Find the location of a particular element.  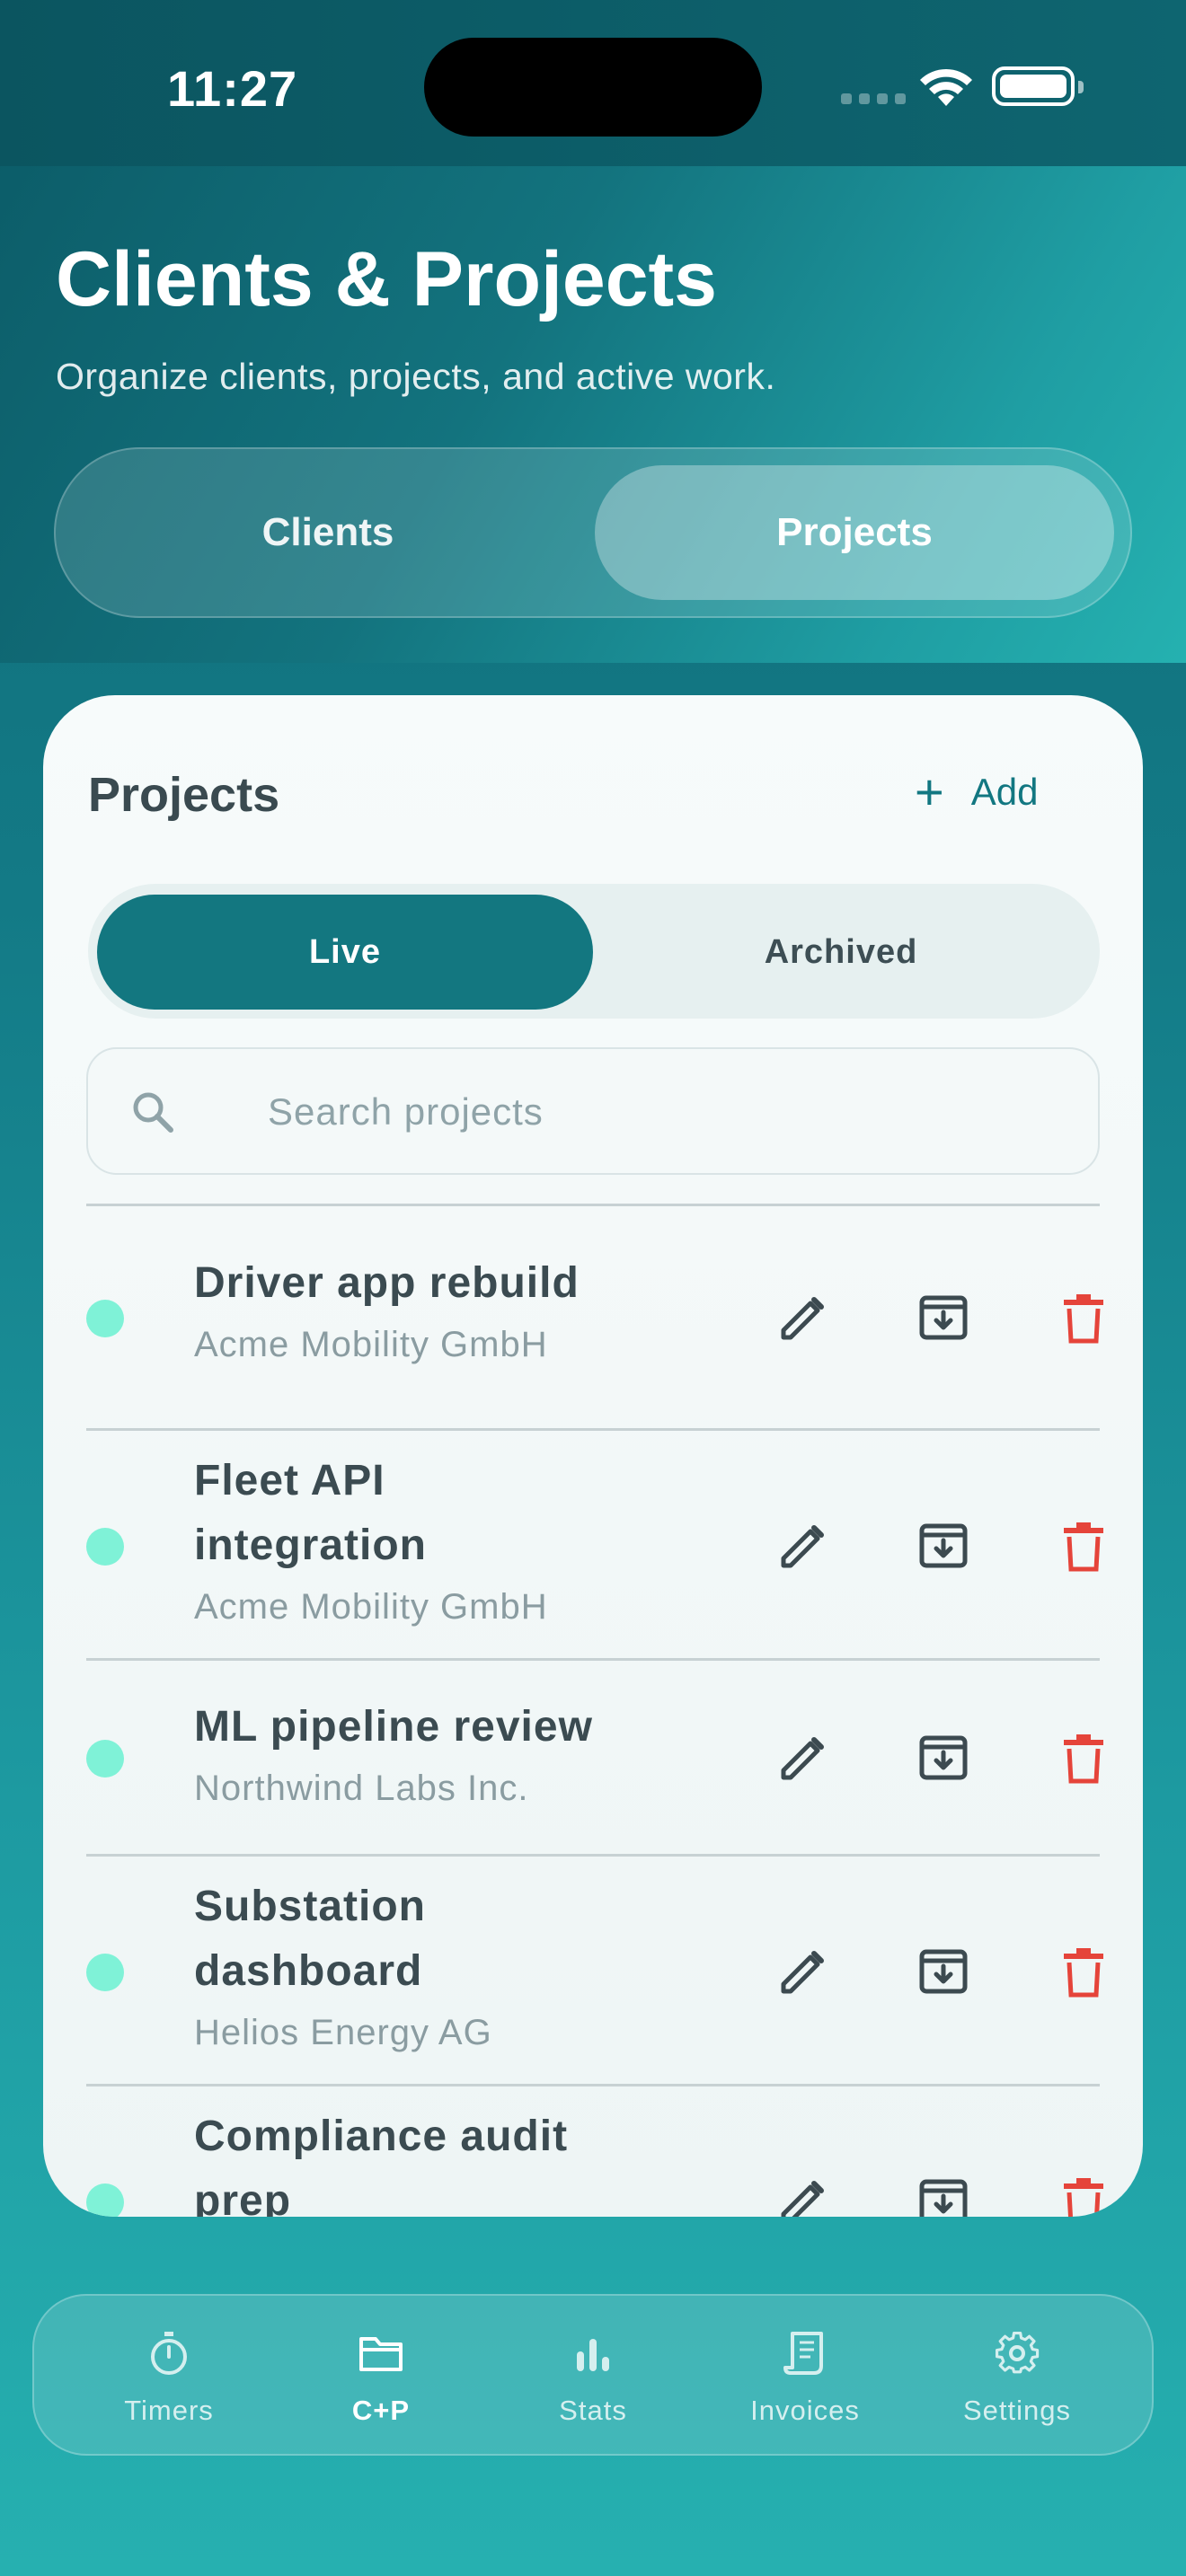

project-name: Driver app rebuild is located at coordinates (387, 1283).